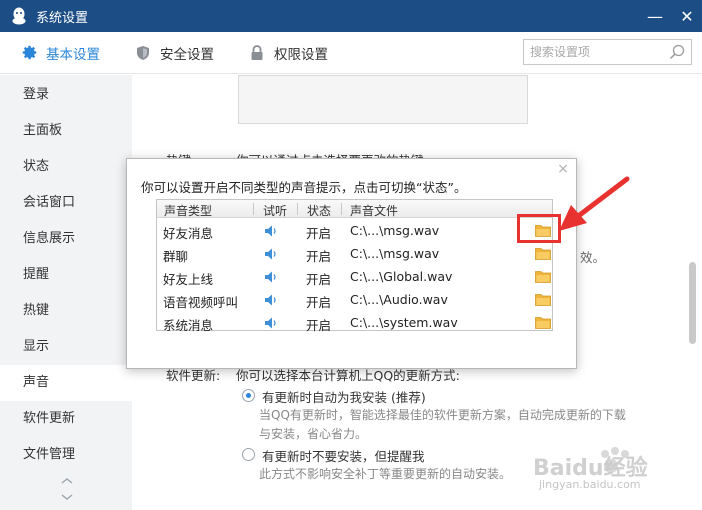 This screenshot has width=702, height=510. Describe the element at coordinates (257, 53) in the screenshot. I see `lock-icon` at that location.